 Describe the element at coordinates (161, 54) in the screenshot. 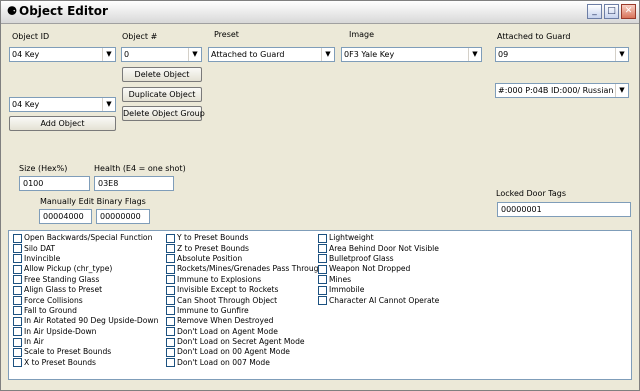

I see `object-number-select: 0 ▼` at that location.